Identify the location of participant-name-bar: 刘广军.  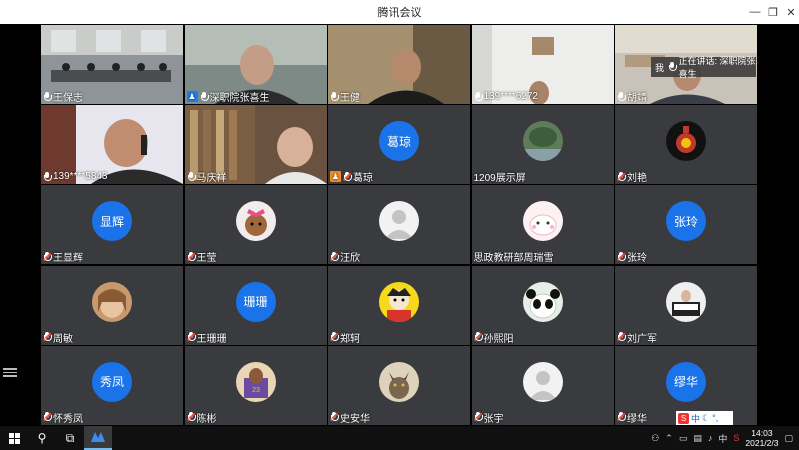
(636, 338).